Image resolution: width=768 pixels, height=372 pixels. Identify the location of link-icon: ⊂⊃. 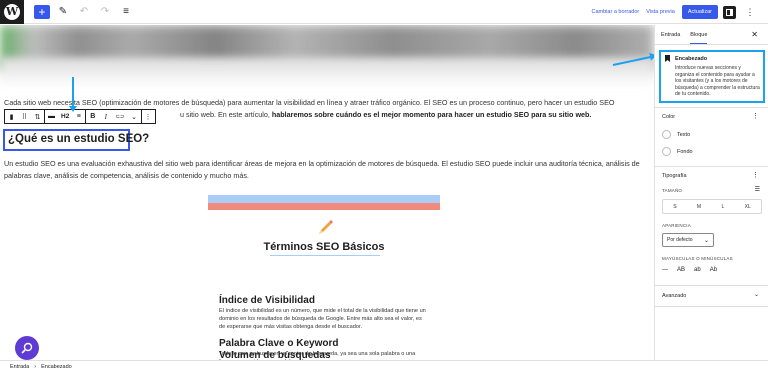
(119, 116).